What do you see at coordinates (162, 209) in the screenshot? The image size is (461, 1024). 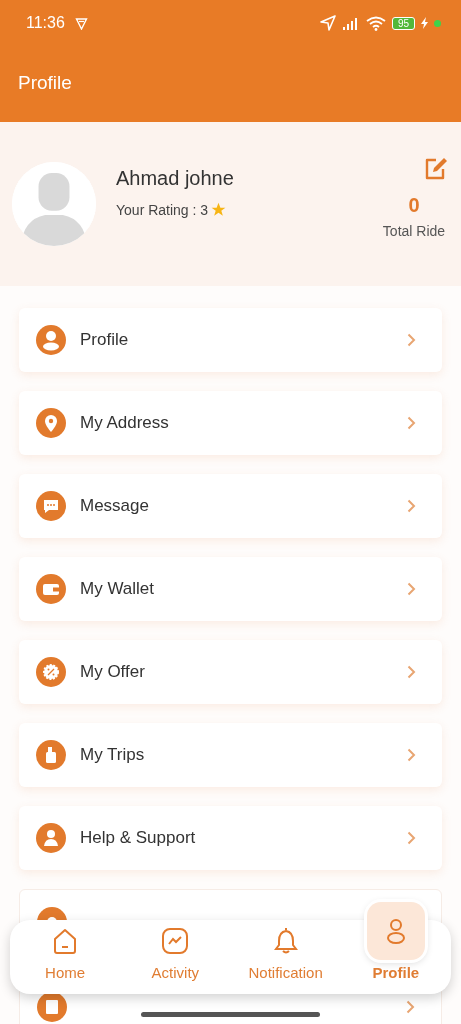 I see `rating-text: Your Rating : 3` at bounding box center [162, 209].